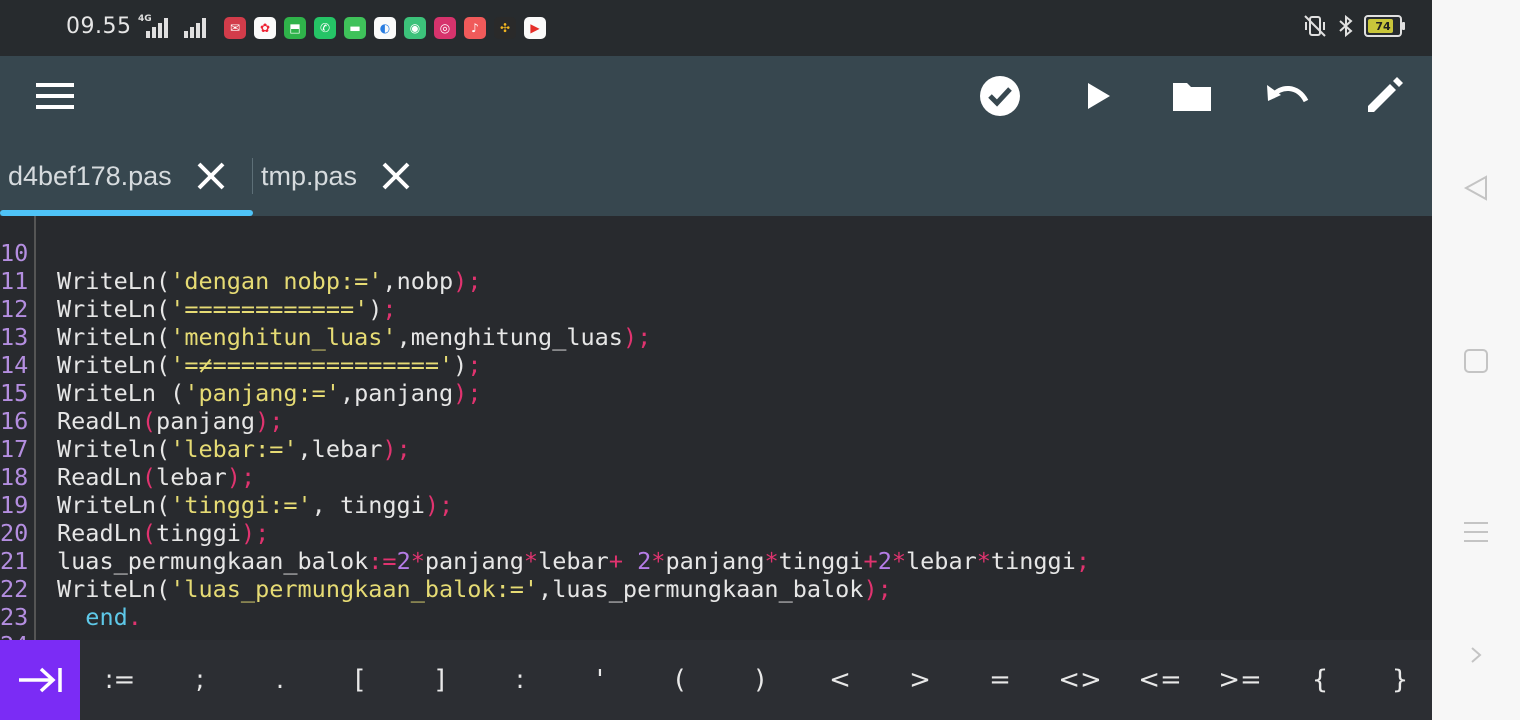 This screenshot has width=1520, height=720. I want to click on key-semicolon: ;, so click(200, 680).